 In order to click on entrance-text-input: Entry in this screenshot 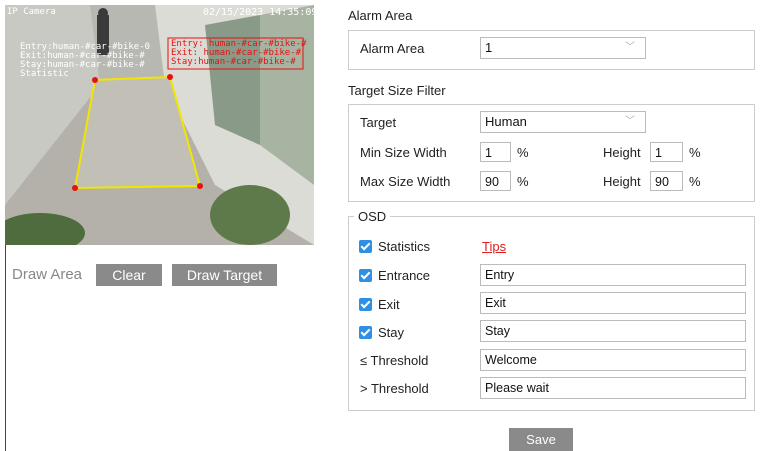, I will do `click(613, 275)`.